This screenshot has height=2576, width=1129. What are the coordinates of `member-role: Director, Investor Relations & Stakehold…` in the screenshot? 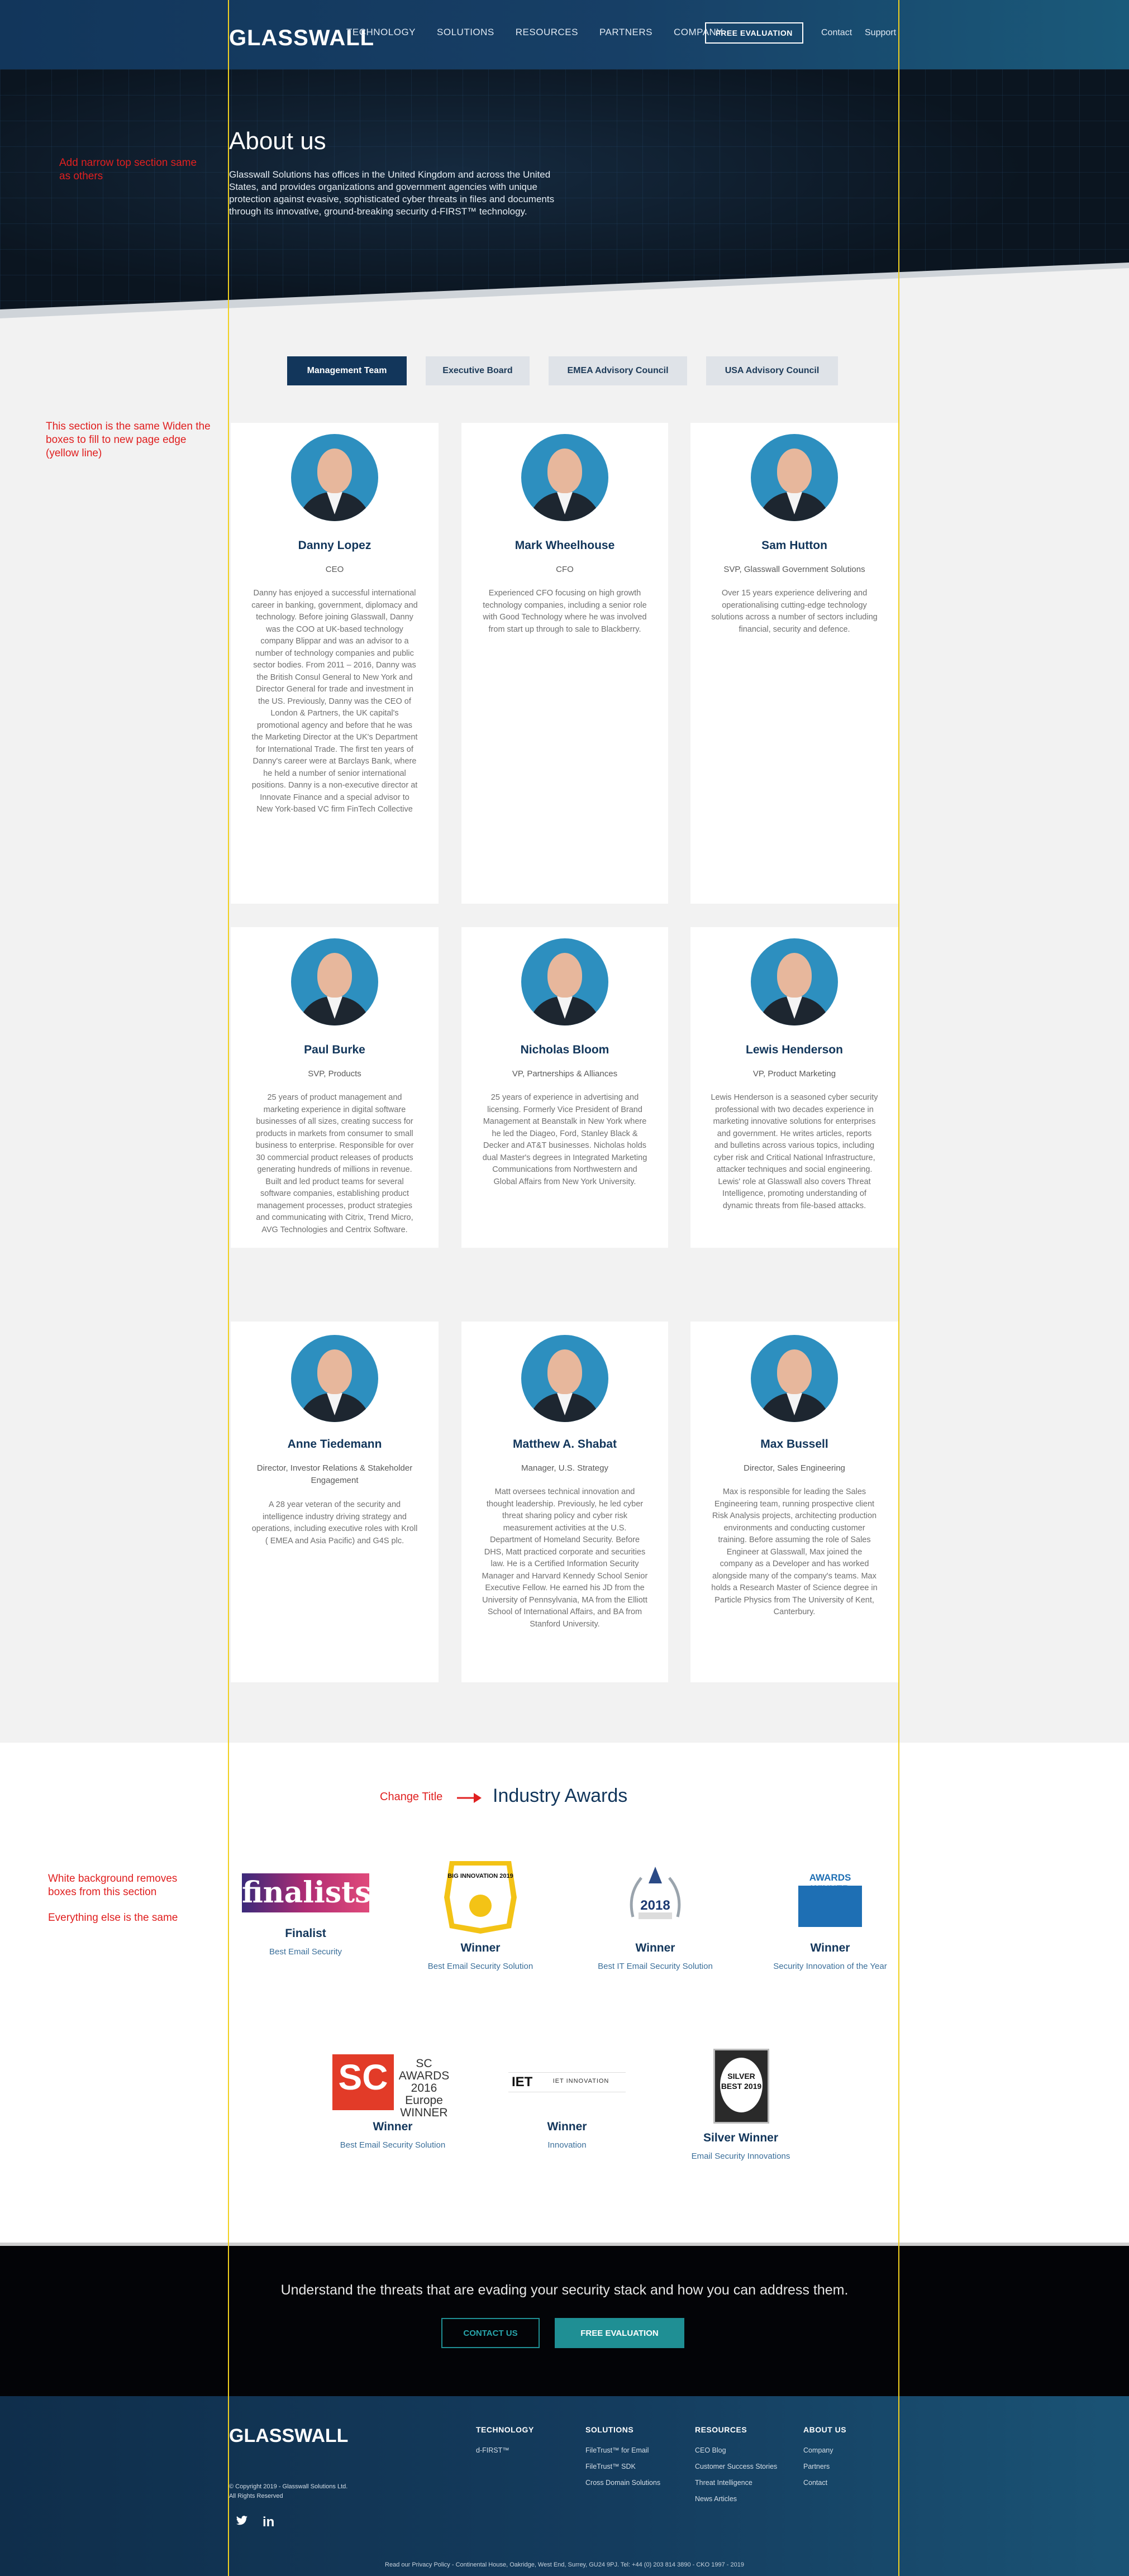 It's located at (334, 1474).